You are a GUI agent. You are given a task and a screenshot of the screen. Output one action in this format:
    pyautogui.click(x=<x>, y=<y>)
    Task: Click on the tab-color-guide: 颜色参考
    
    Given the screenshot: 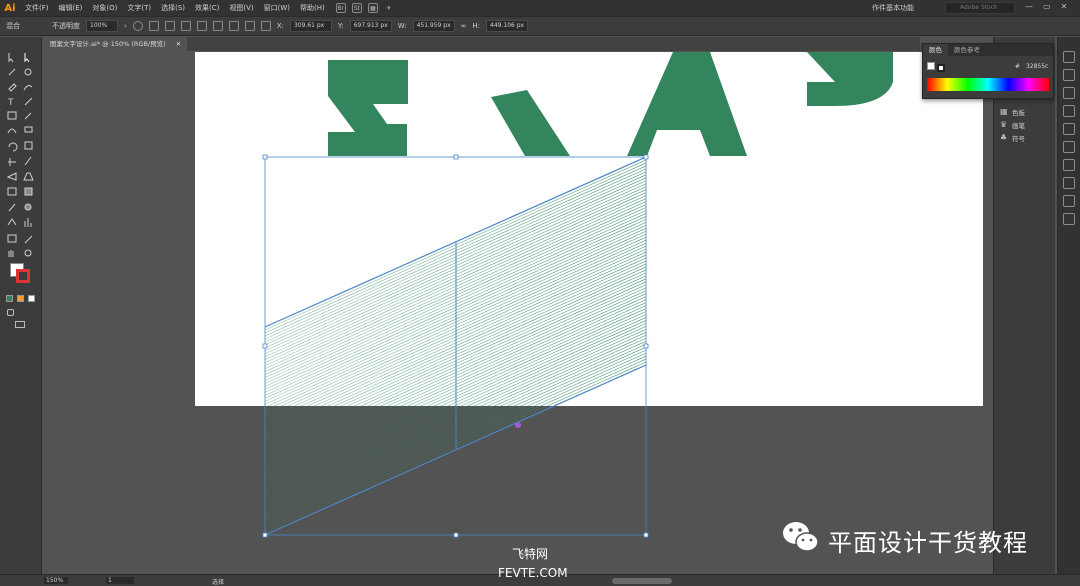 What is the action you would take?
    pyautogui.click(x=967, y=50)
    